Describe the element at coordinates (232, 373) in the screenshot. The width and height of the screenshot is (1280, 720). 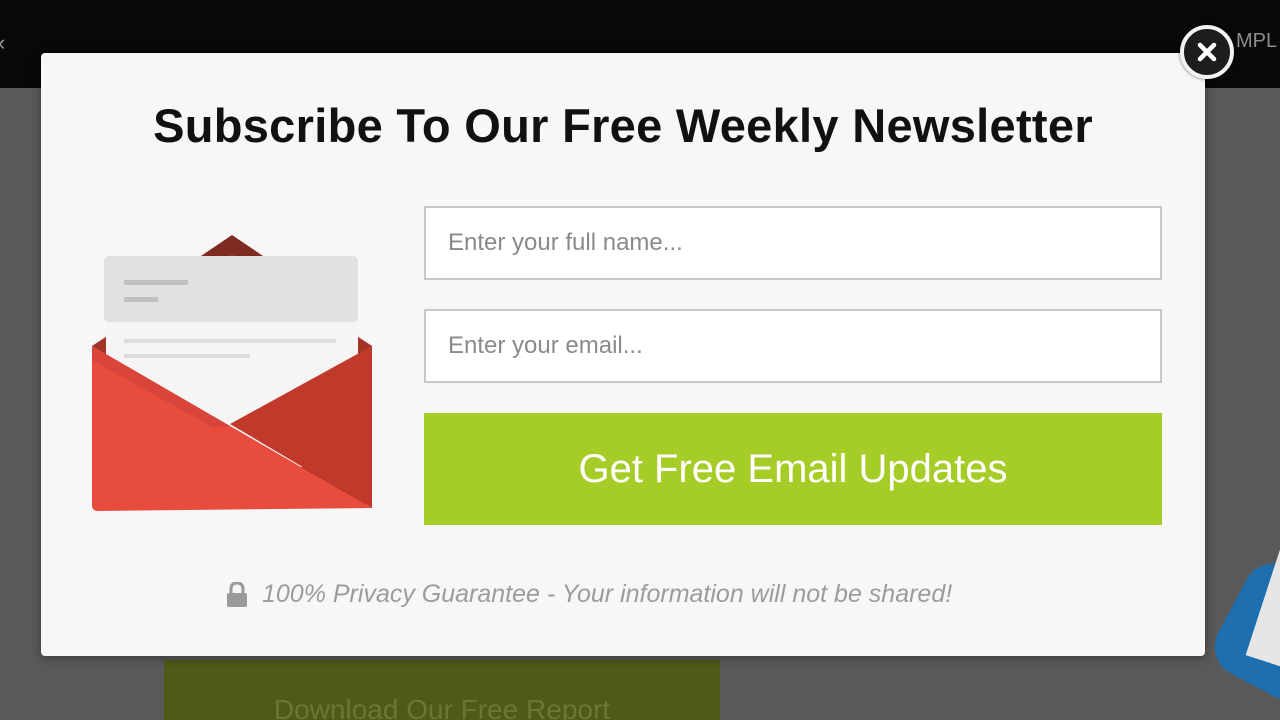
I see `envelope-icon` at that location.